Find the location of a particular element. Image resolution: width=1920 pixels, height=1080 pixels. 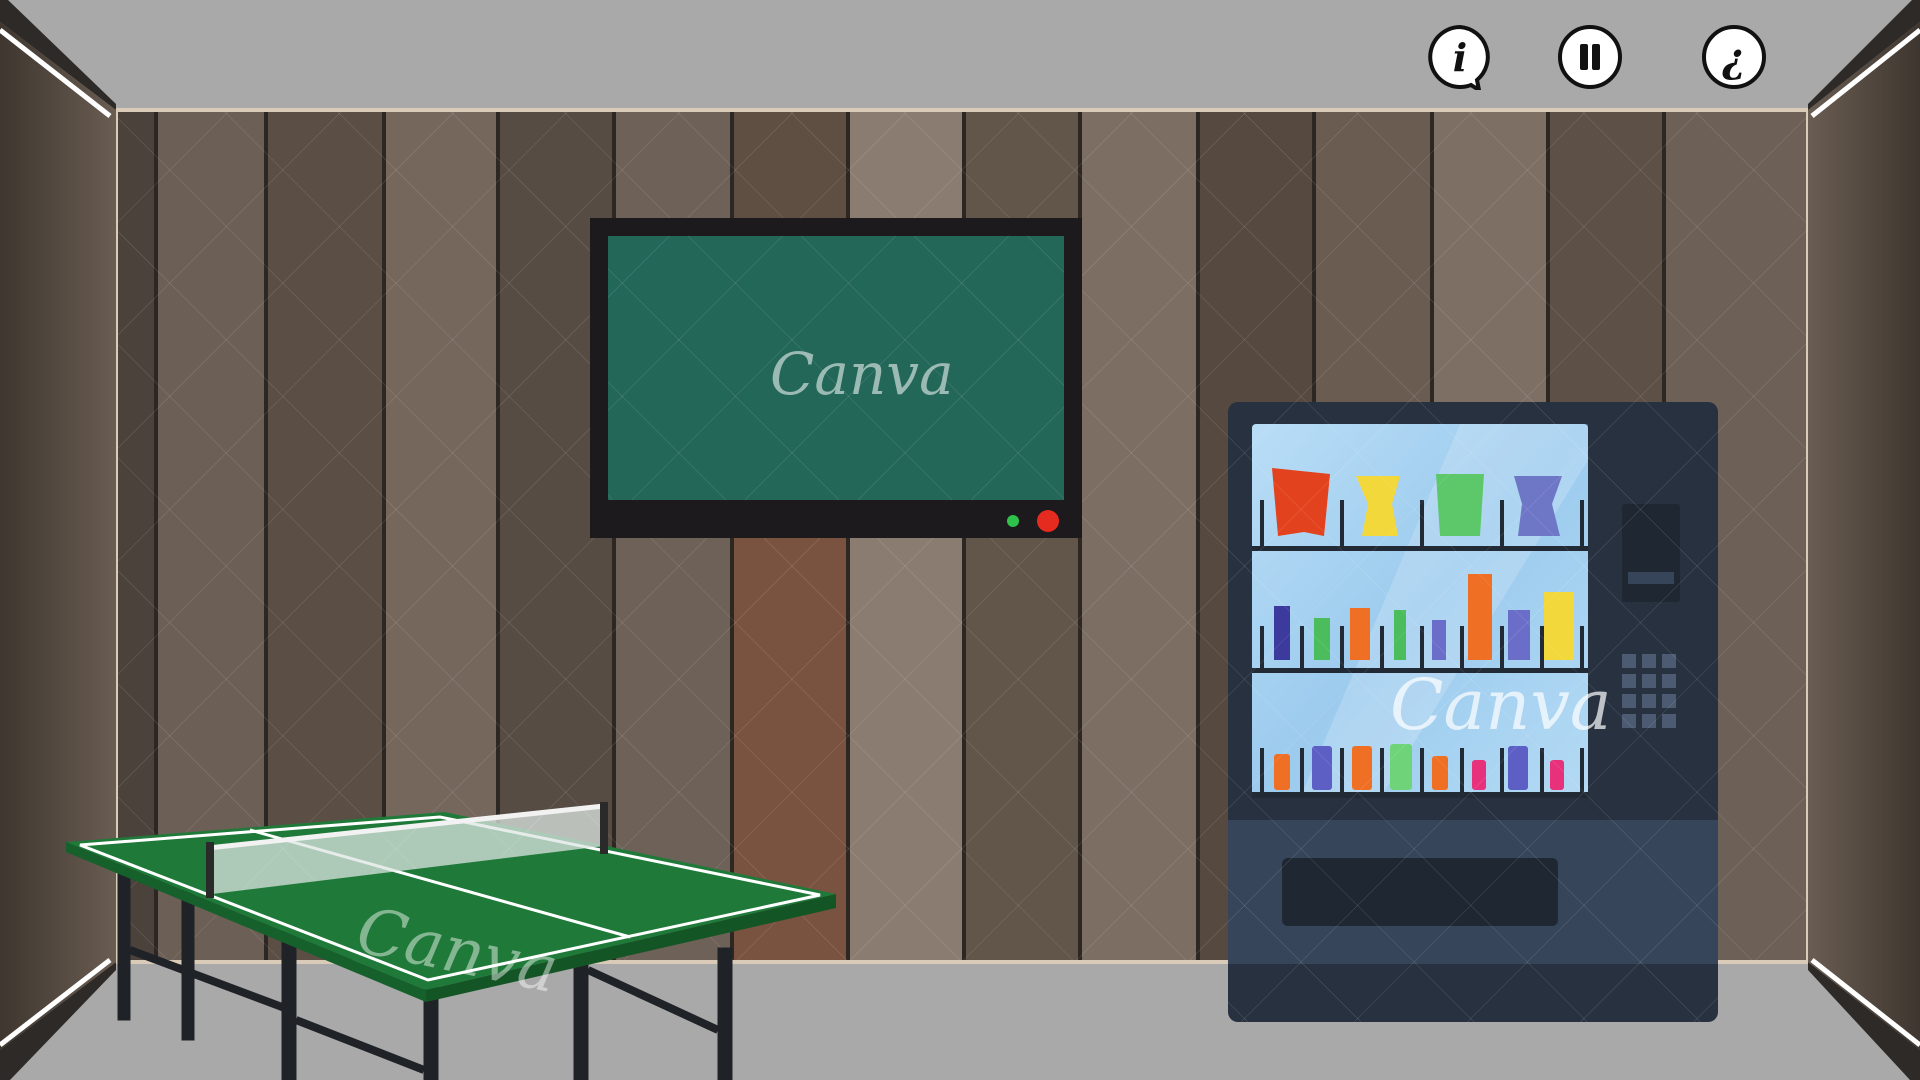

left-wall is located at coordinates (58, 536).